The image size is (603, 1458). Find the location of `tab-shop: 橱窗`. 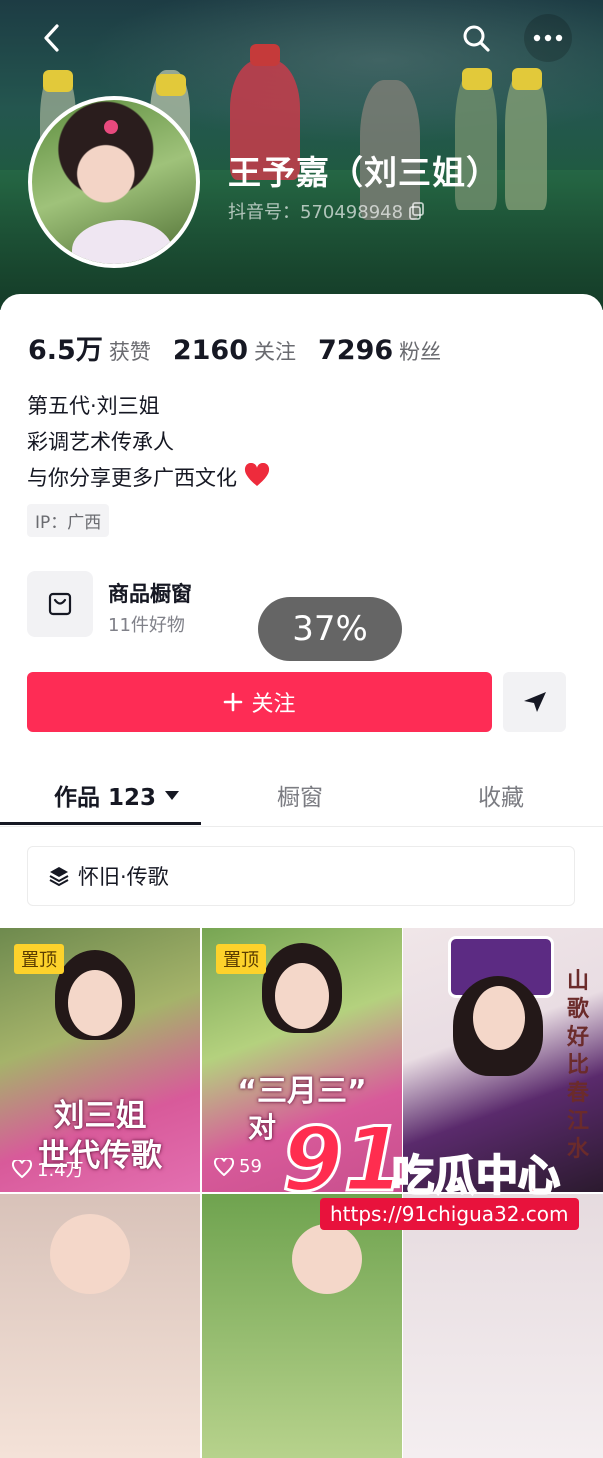

tab-shop: 橱窗 is located at coordinates (300, 795).